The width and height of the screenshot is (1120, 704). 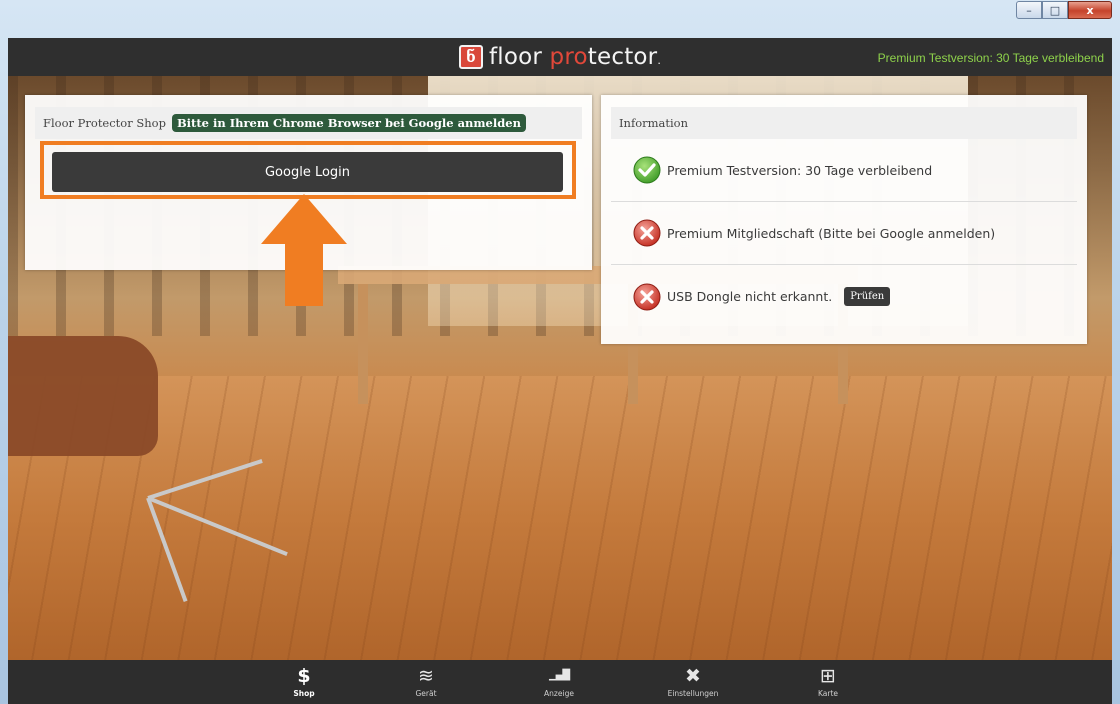 I want to click on nav-item-karte: ⊞ Karte, so click(x=828, y=681).